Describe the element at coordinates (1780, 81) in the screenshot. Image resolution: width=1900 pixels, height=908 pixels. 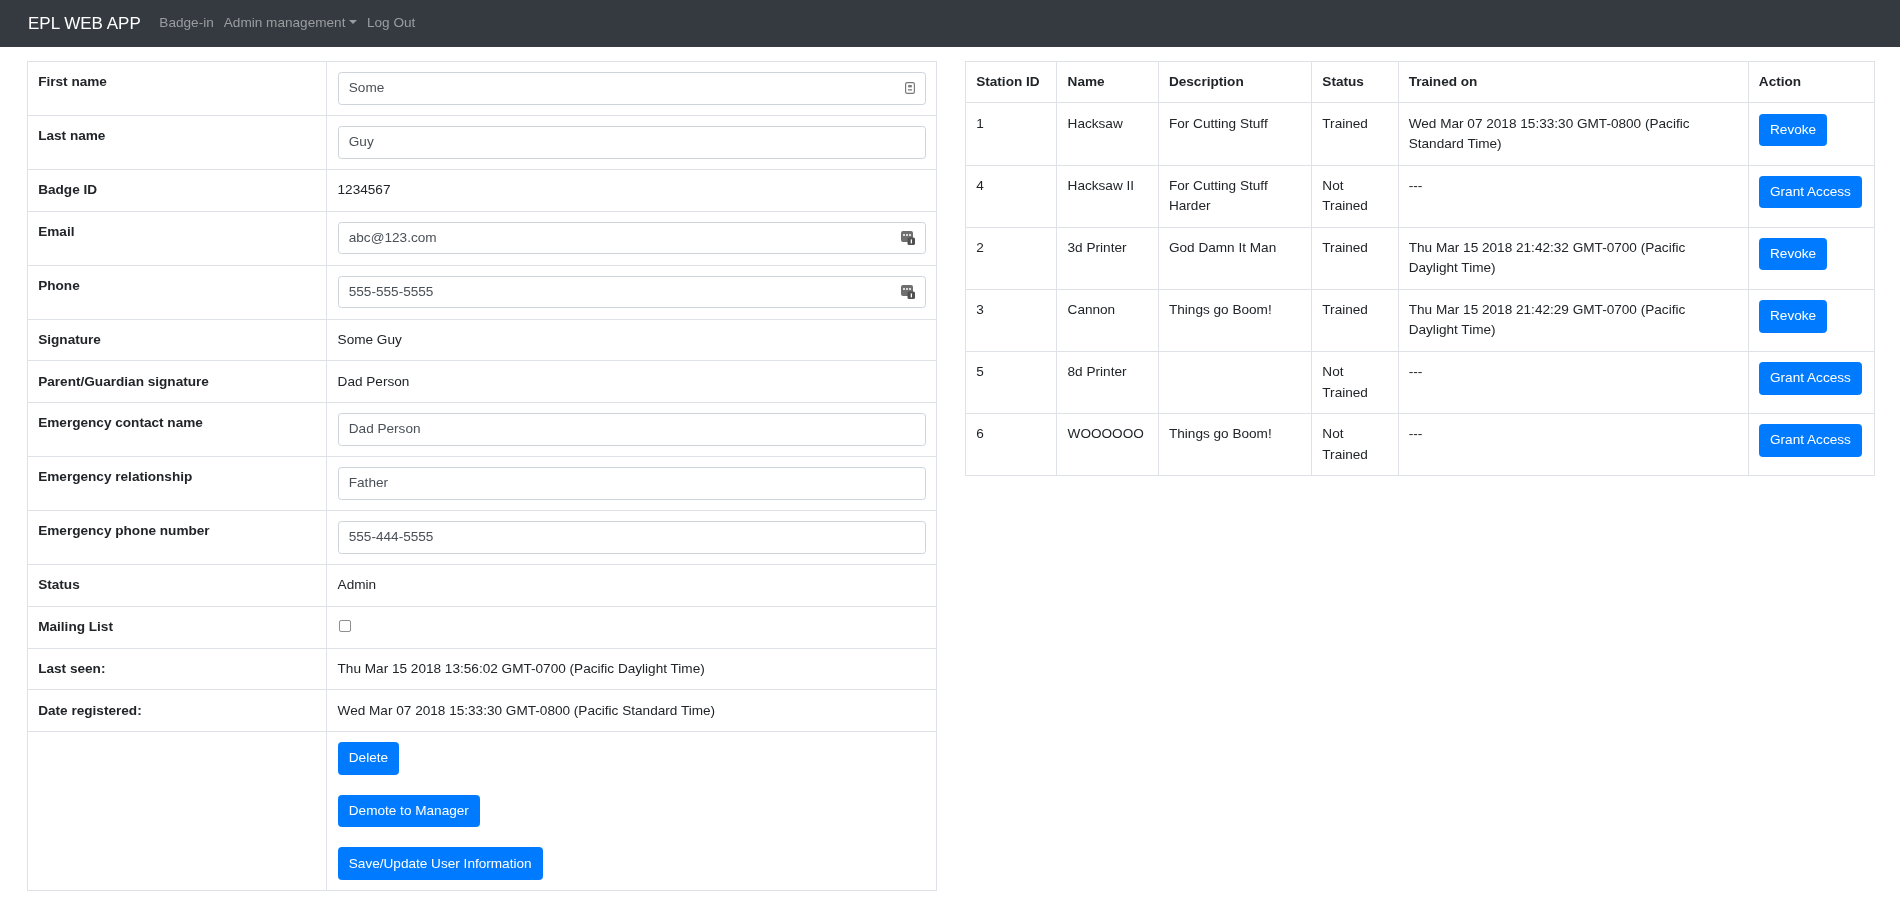
I see `column-header: Action` at that location.